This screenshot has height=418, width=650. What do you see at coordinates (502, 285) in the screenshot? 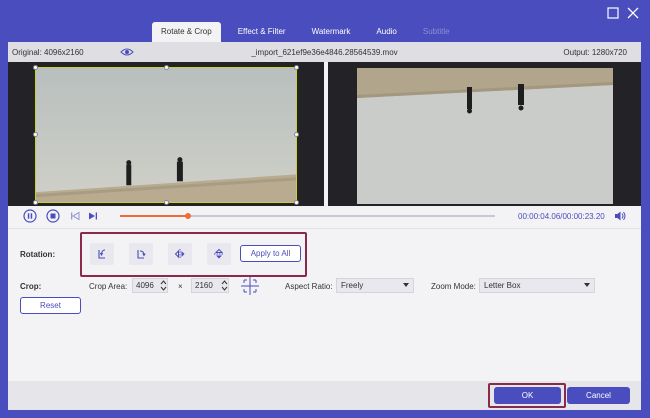
I see `zoom-mode-value: Letter Box` at bounding box center [502, 285].